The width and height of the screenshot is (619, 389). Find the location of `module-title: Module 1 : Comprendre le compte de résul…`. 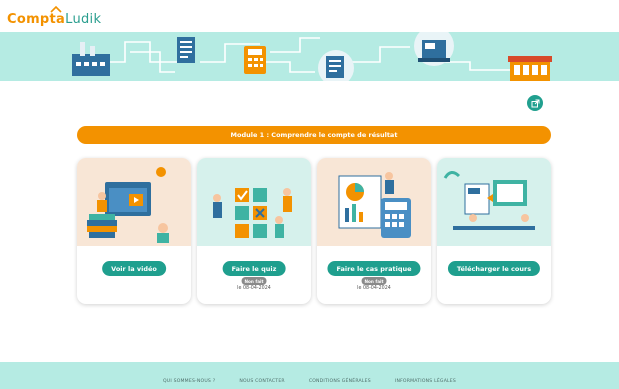

module-title: Module 1 : Comprendre le compte de résul… is located at coordinates (314, 135).